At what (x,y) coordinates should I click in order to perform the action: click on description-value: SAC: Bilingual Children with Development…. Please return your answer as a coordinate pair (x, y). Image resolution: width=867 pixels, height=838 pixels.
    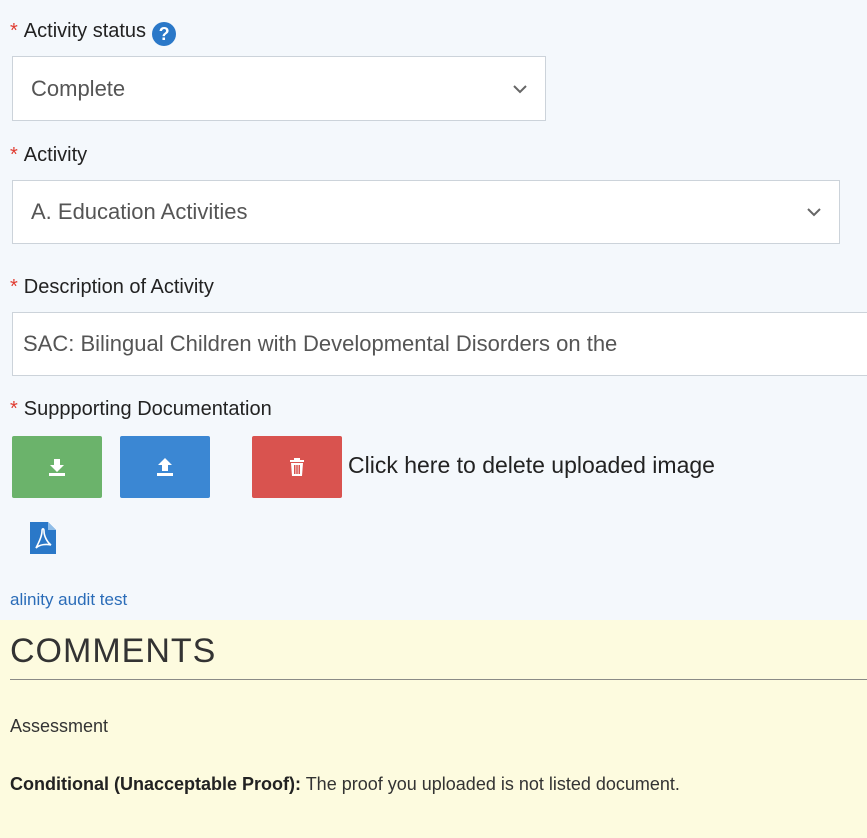
    Looking at the image, I should click on (320, 343).